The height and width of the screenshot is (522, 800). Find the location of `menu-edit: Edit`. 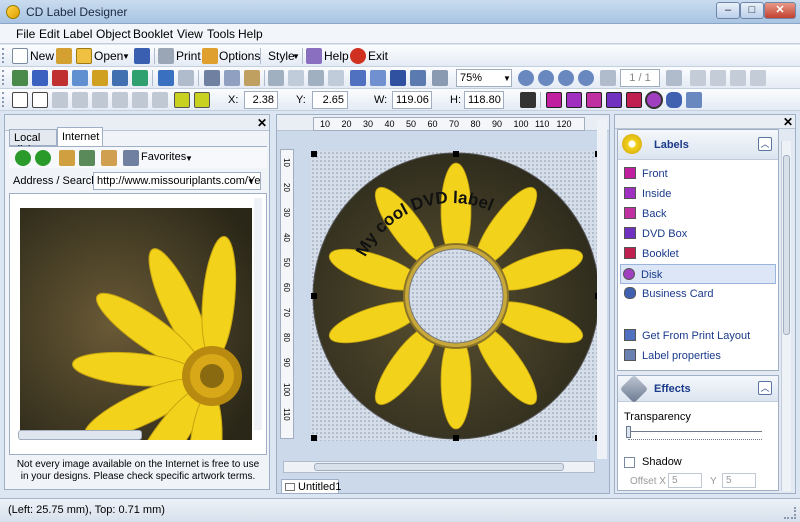

menu-edit: Edit is located at coordinates (49, 34).